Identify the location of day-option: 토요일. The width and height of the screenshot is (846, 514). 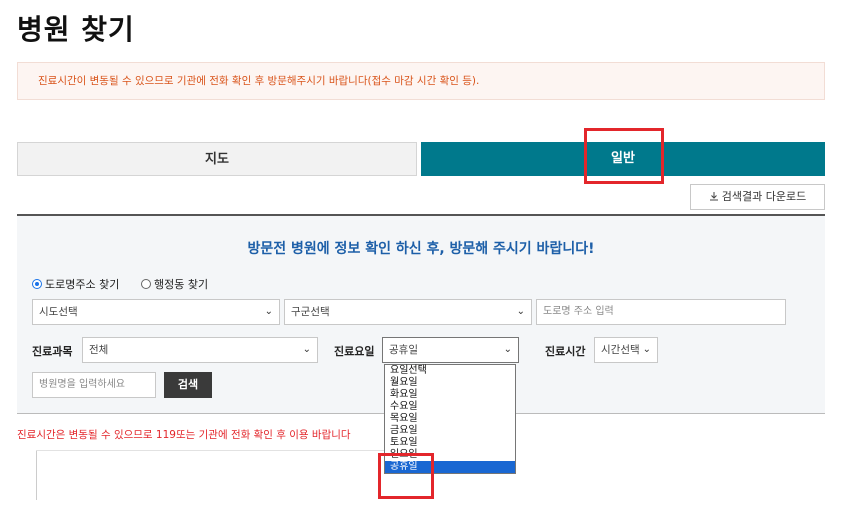
(450, 443).